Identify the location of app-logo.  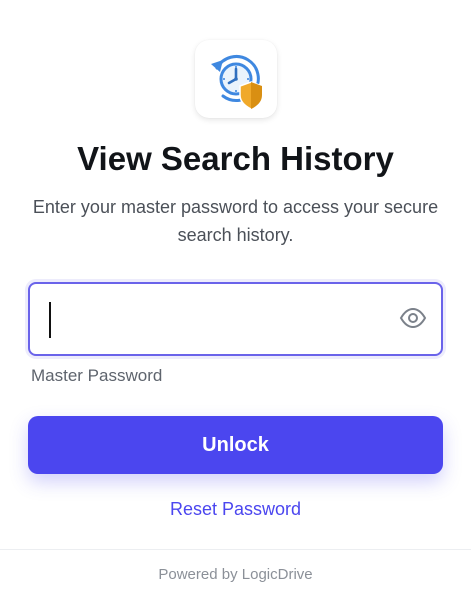
(236, 79).